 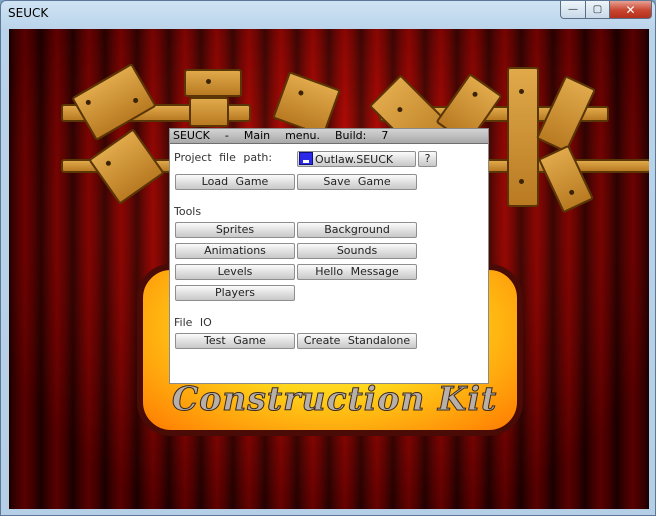 I want to click on minimize-button: —, so click(x=573, y=10).